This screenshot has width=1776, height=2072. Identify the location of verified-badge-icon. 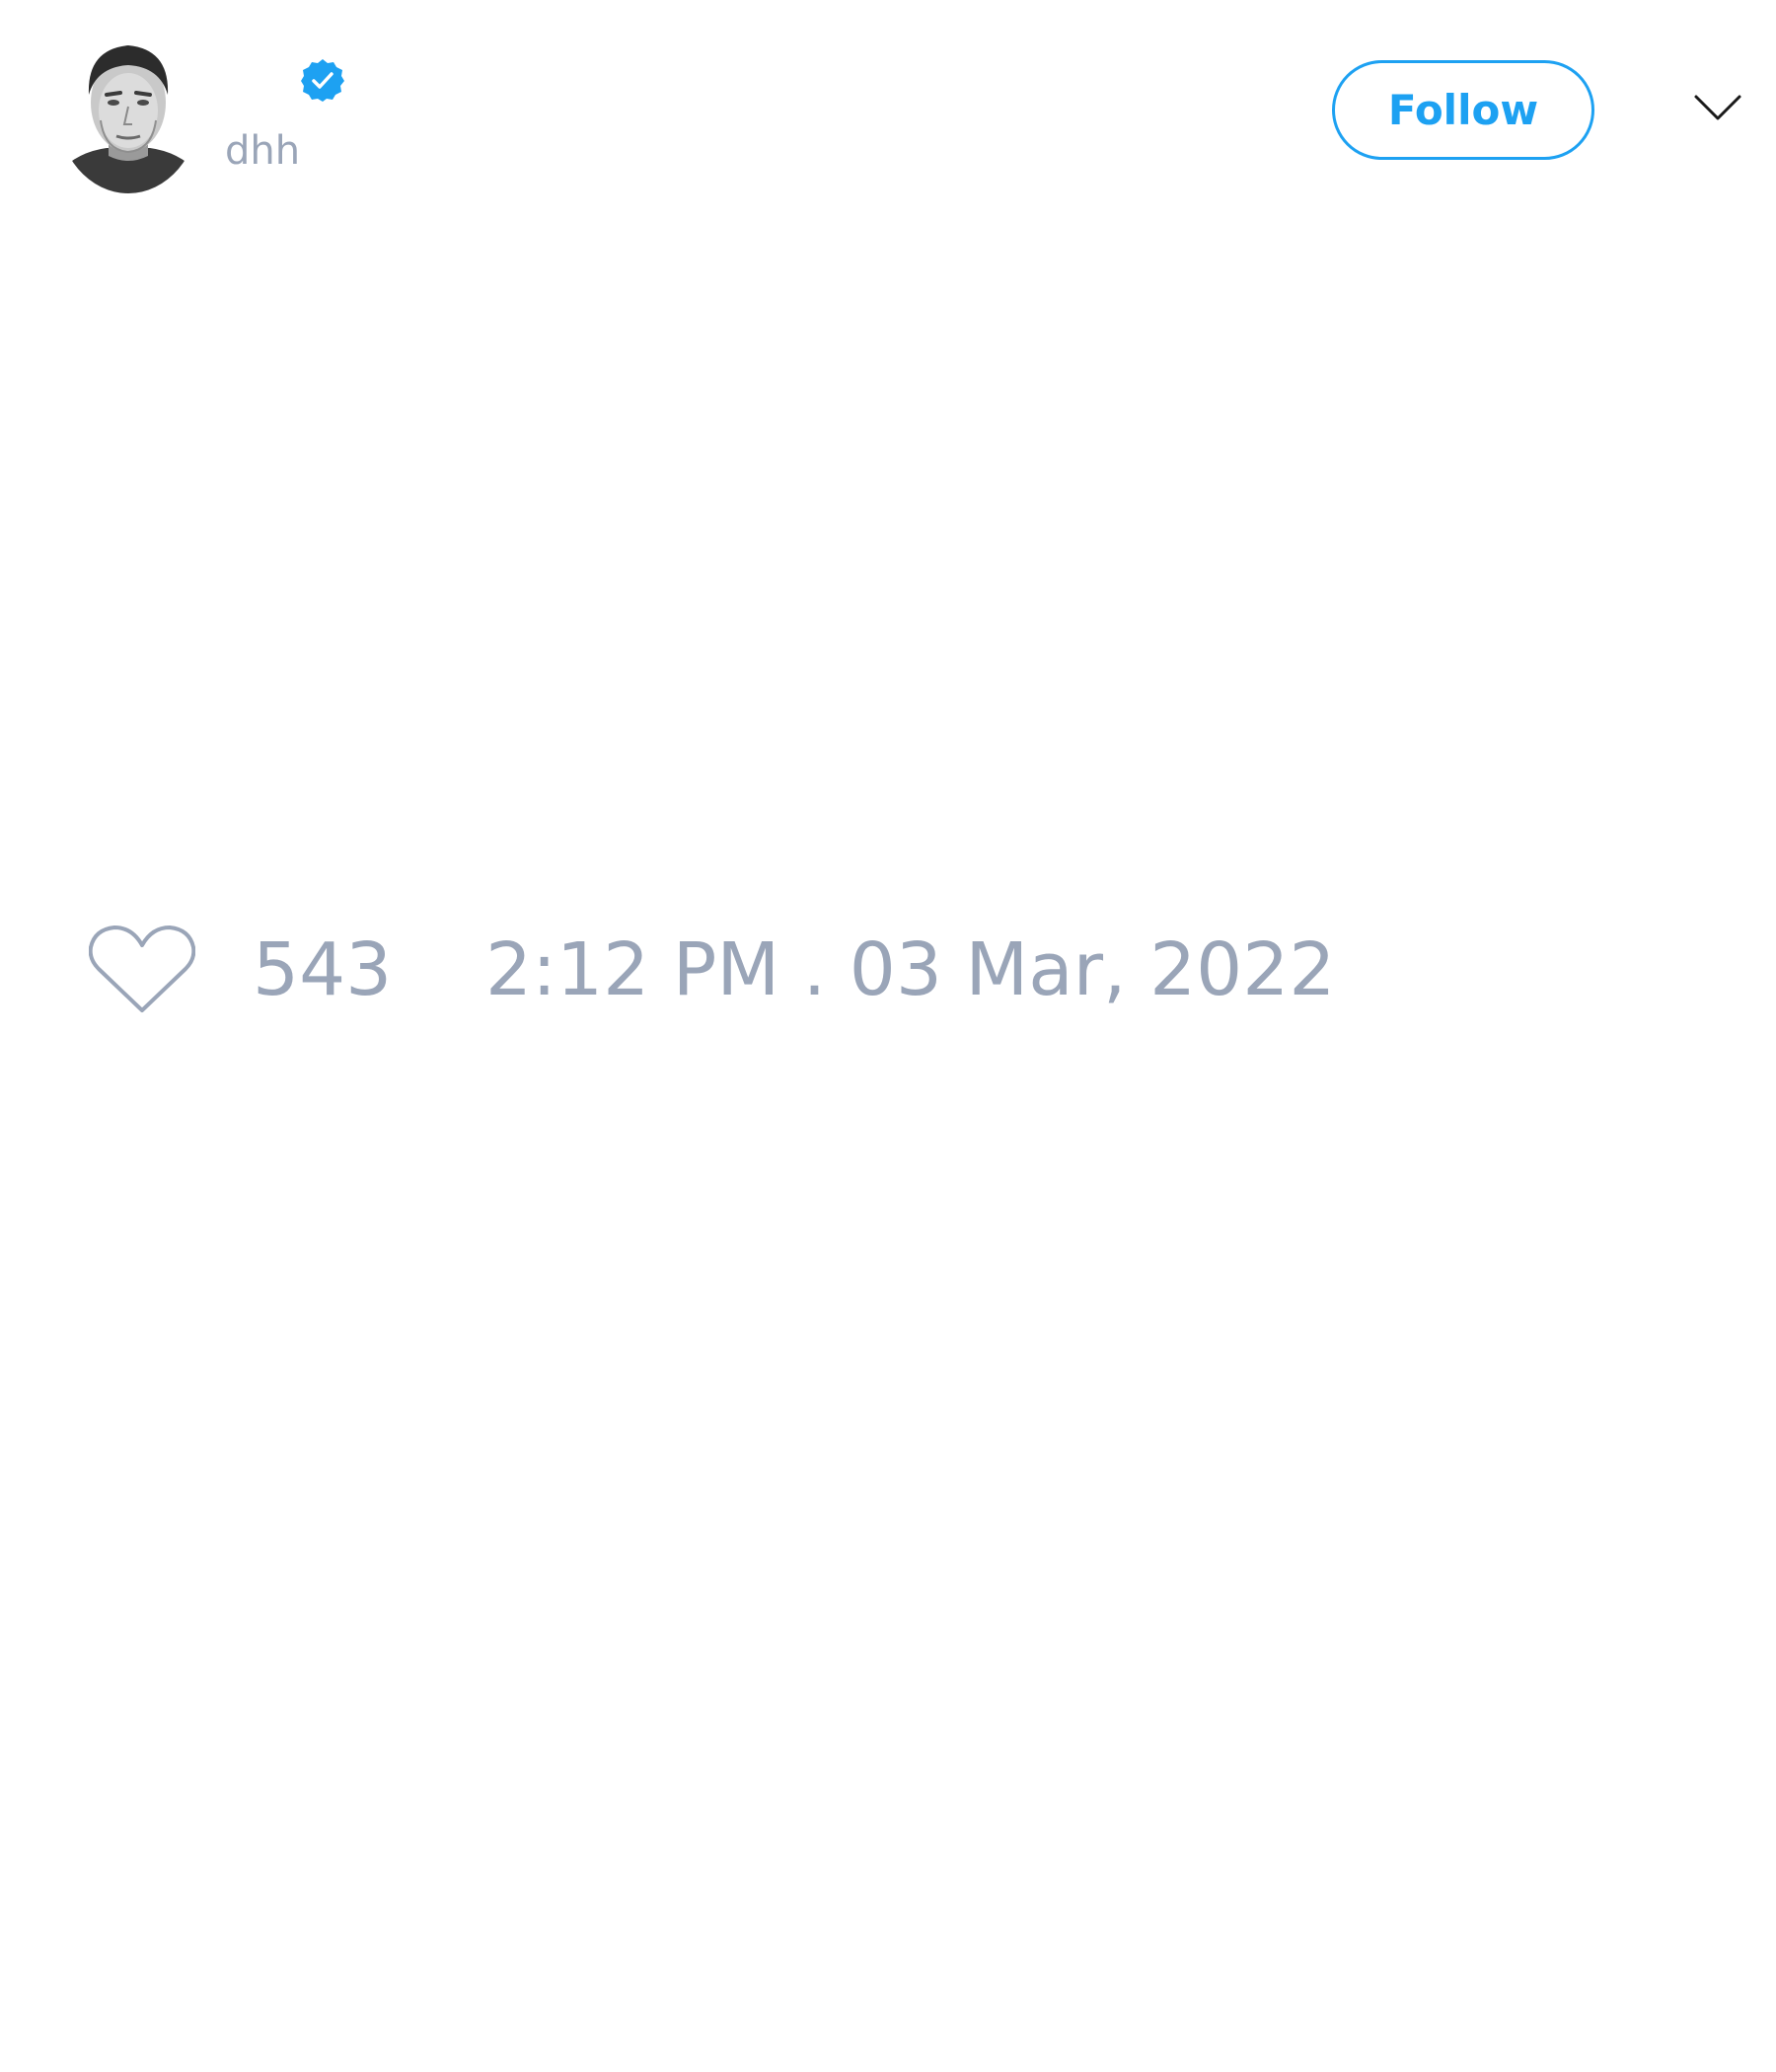
(322, 80).